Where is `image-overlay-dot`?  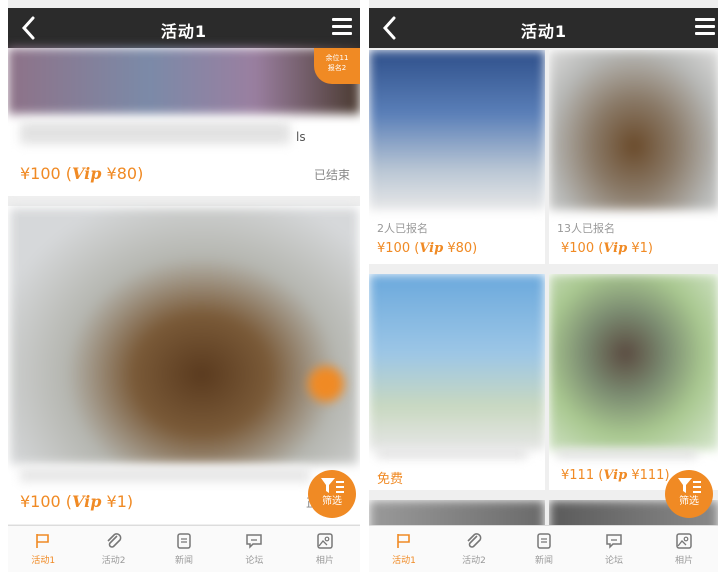 image-overlay-dot is located at coordinates (326, 384).